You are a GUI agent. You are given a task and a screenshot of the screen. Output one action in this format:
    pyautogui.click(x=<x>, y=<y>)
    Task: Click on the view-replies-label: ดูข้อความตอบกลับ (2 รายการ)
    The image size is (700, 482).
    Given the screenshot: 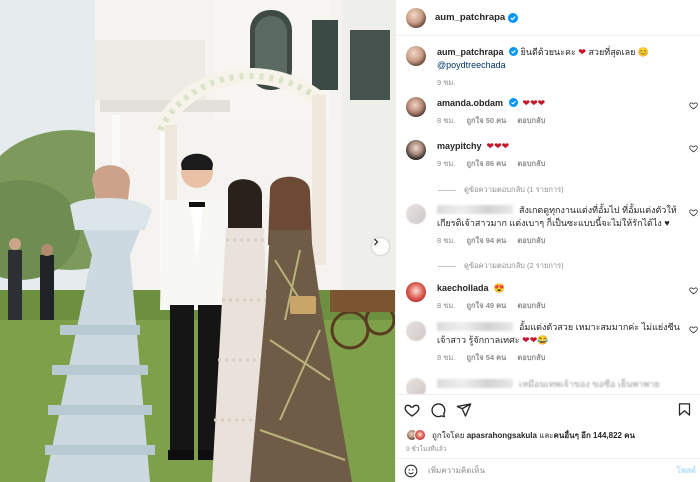 What is the action you would take?
    pyautogui.click(x=514, y=265)
    